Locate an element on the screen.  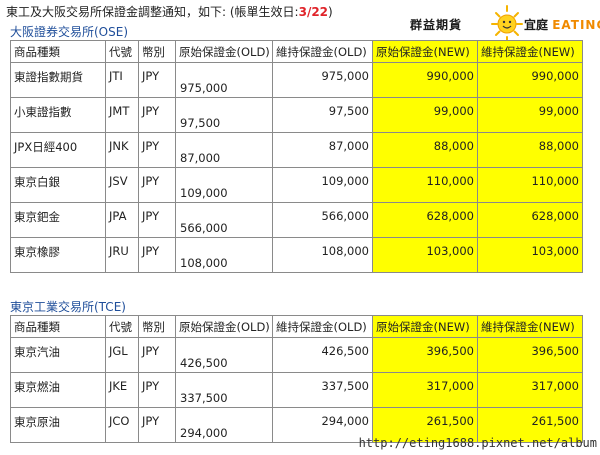
product-name-cell: 東京汽油 is located at coordinates (58, 355).